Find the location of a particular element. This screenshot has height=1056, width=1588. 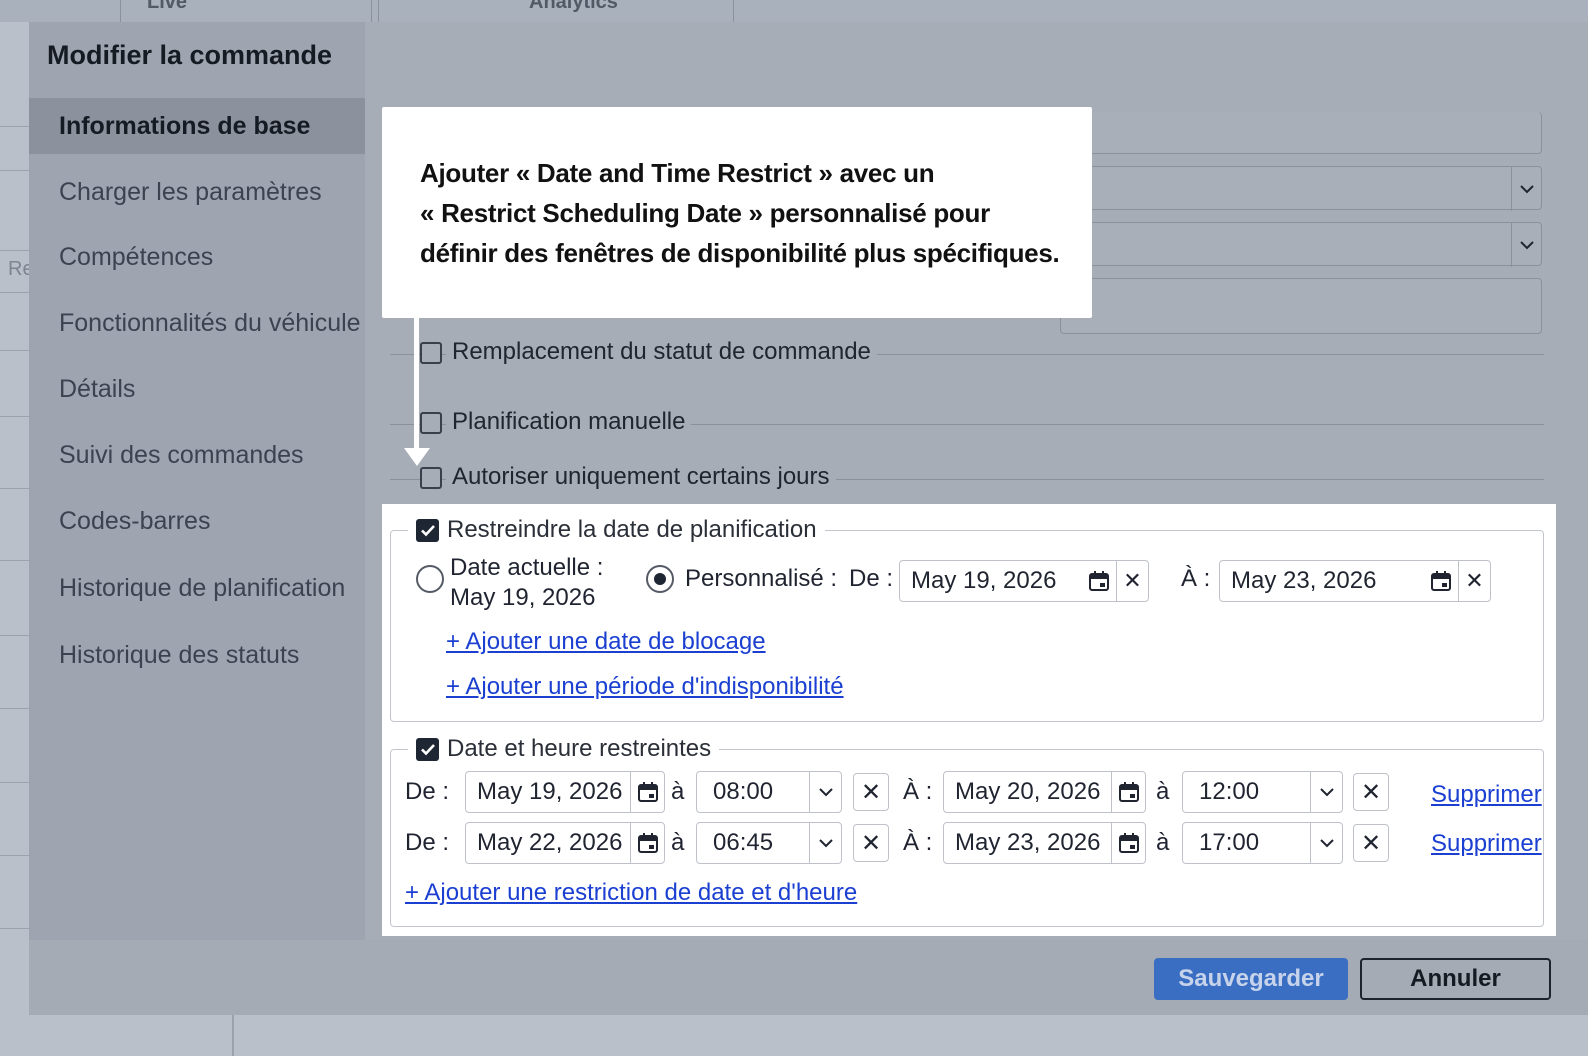

restrict-datetime-checkbox is located at coordinates (427, 749).